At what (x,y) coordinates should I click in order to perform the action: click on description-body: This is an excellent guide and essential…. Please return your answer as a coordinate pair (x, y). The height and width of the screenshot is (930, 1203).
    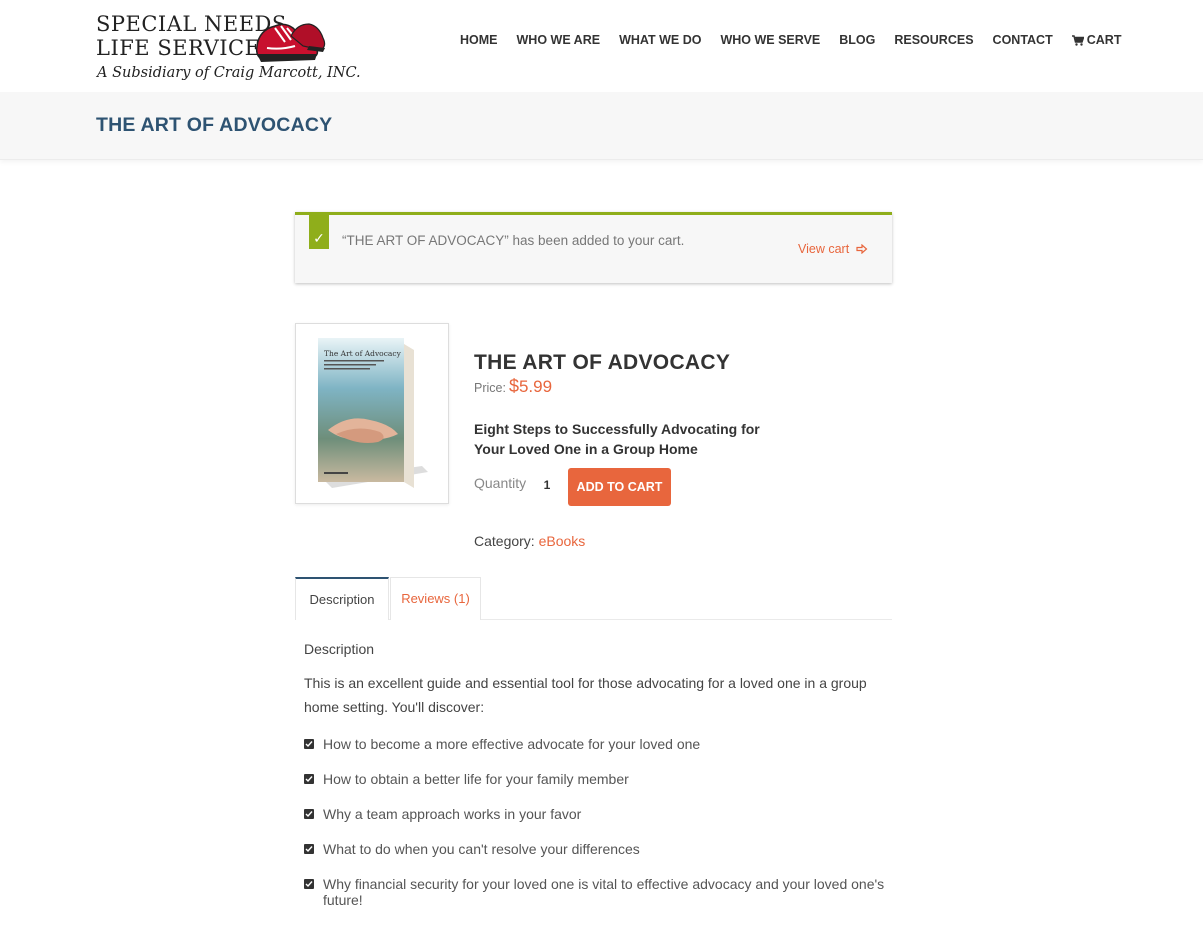
    Looking at the image, I should click on (585, 695).